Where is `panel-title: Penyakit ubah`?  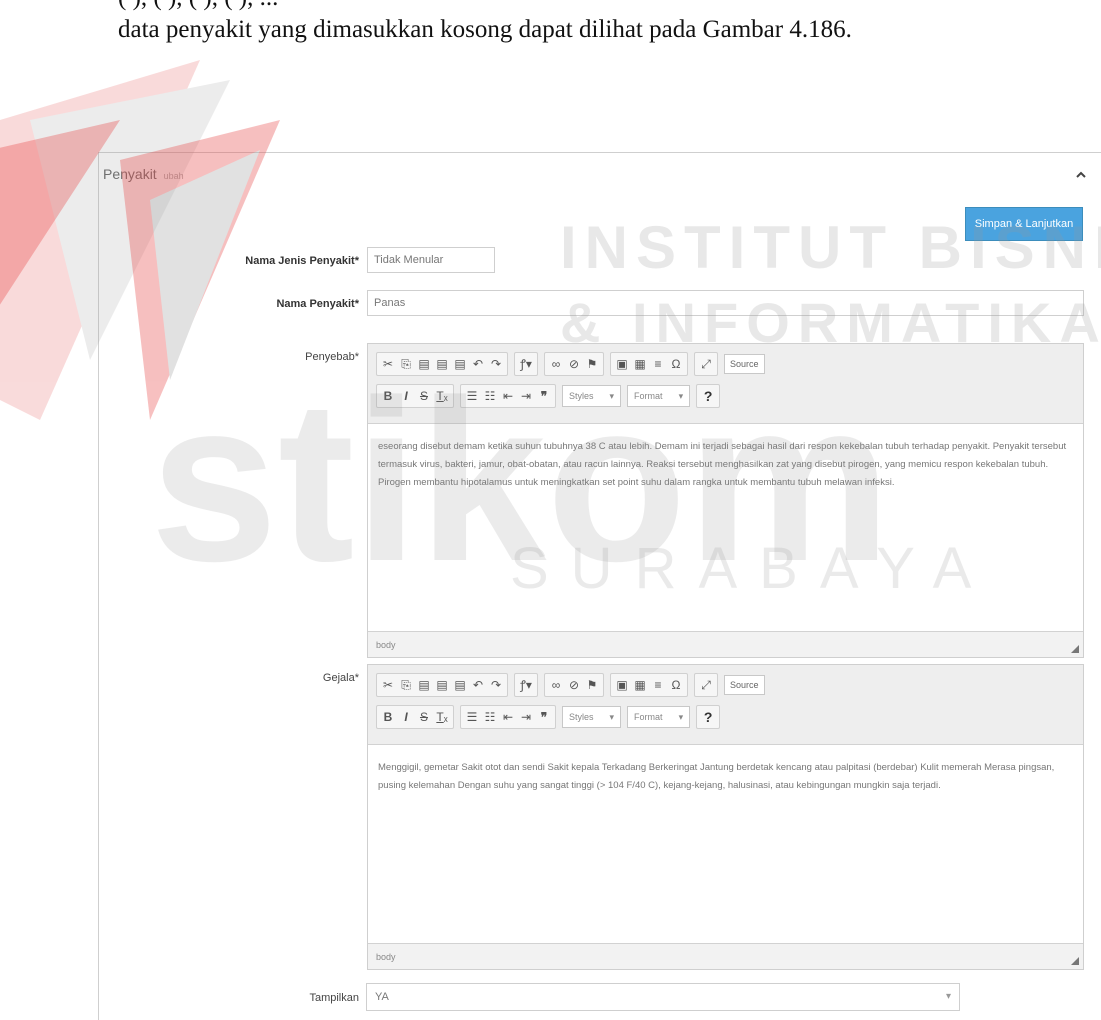
panel-title: Penyakit ubah is located at coordinates (143, 174).